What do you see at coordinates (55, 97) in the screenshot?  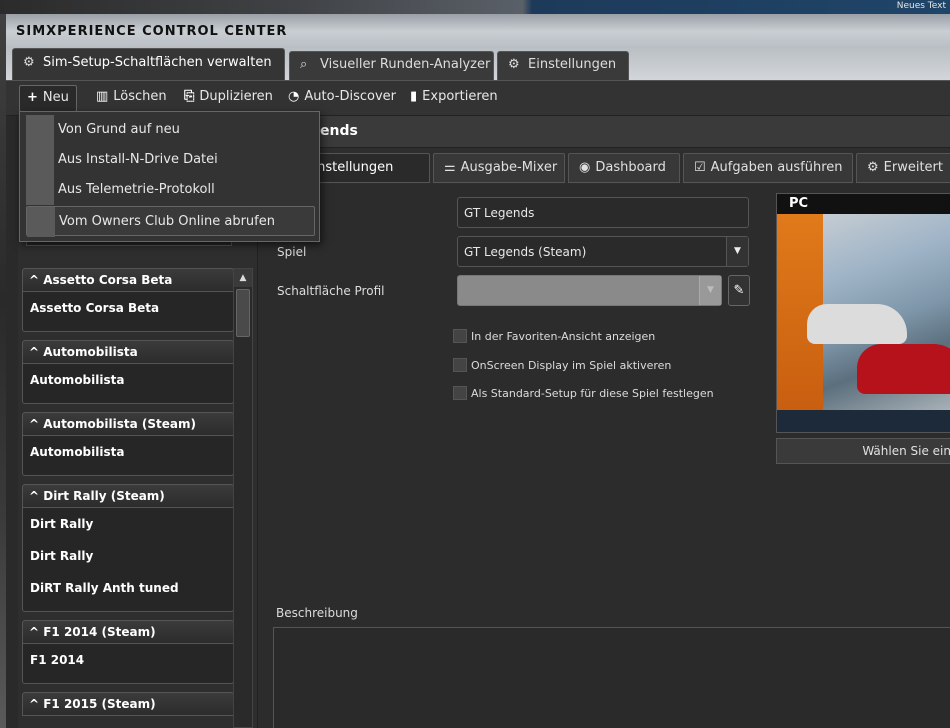 I see `new-label: Neu` at bounding box center [55, 97].